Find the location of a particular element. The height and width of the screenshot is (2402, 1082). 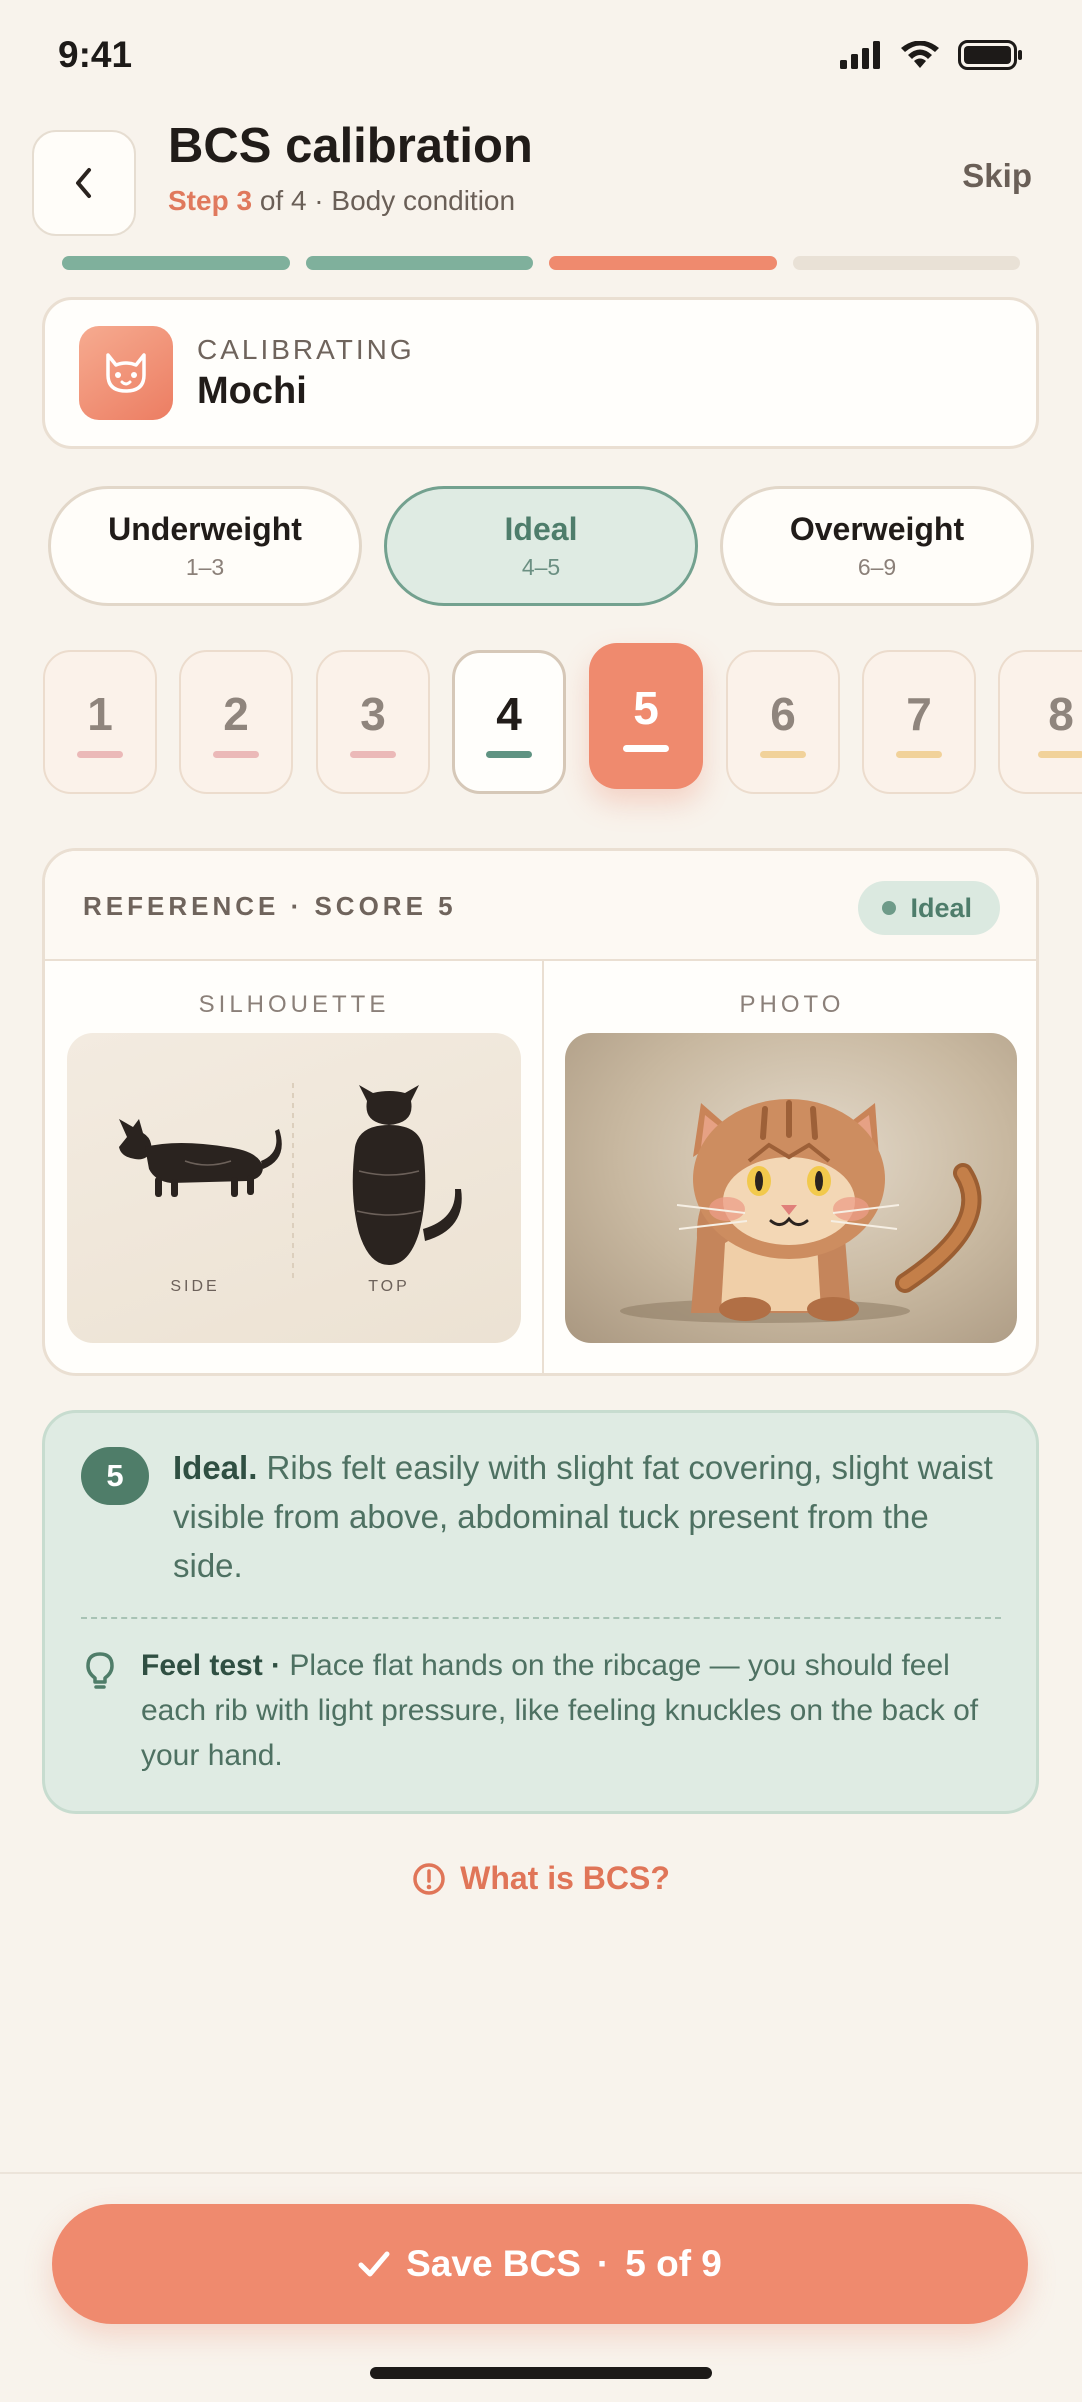

score-number: 1 is located at coordinates (100, 713).